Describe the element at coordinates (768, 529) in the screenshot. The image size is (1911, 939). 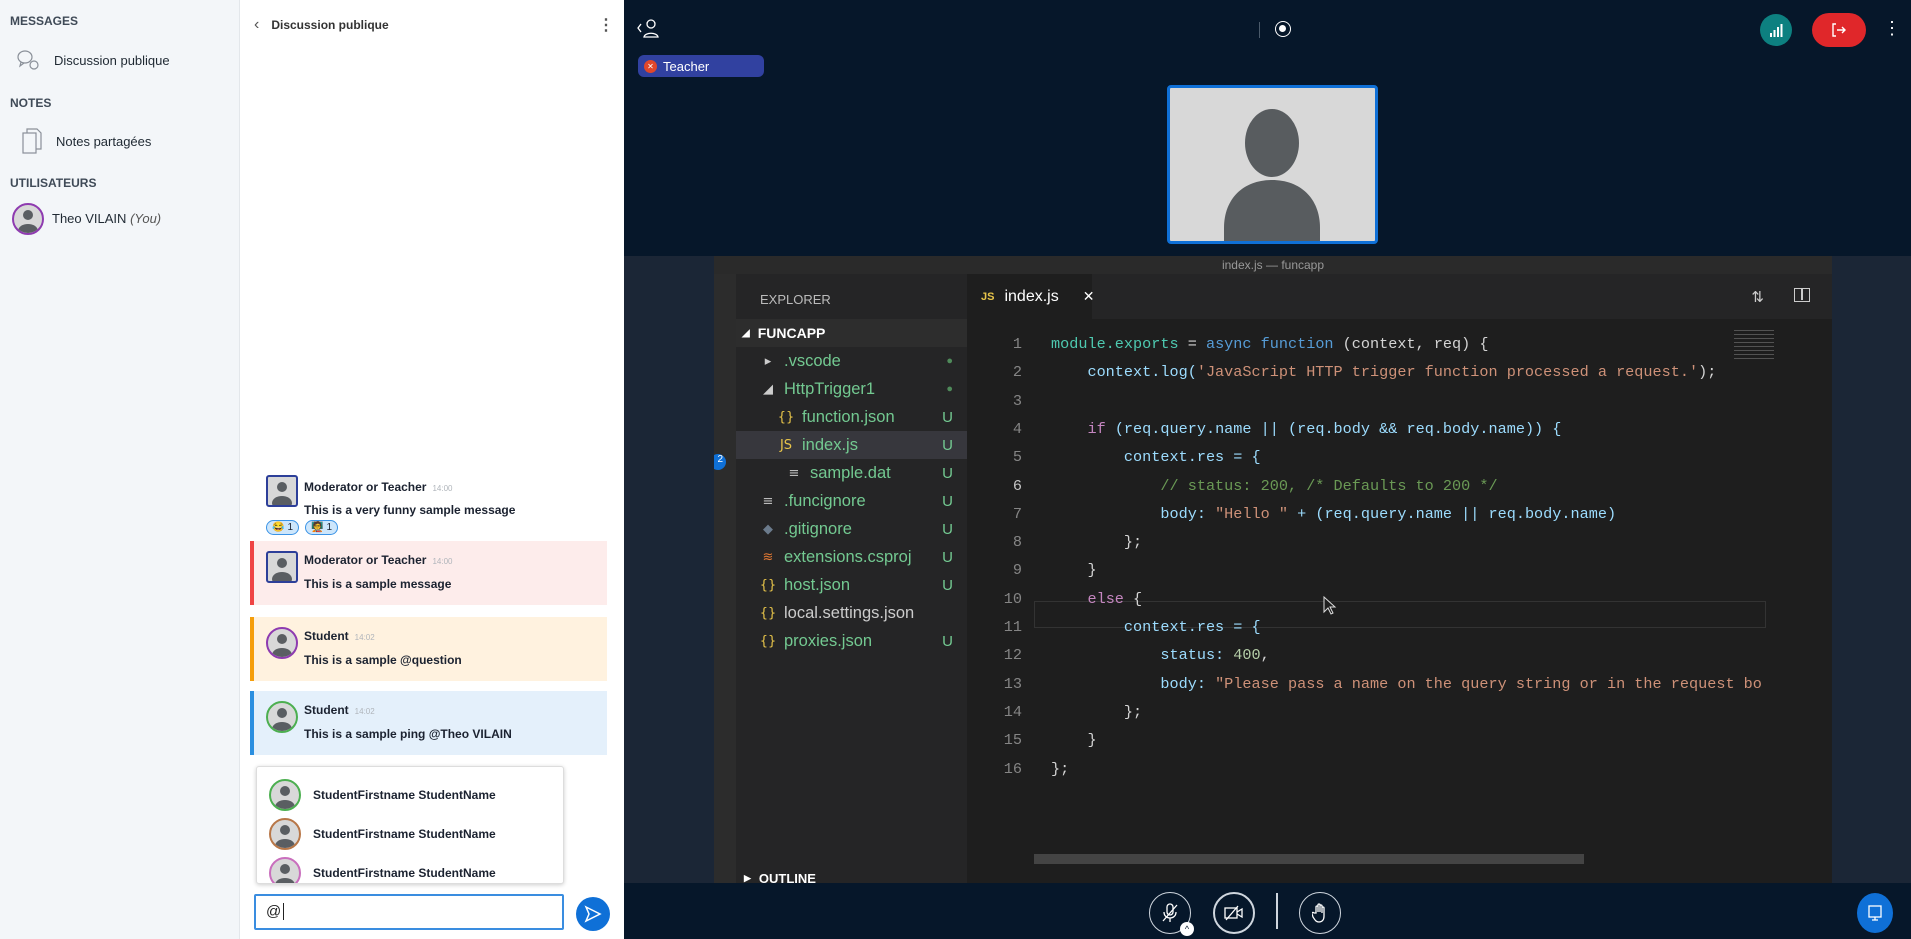
I see `file-type-icon: ◆` at that location.